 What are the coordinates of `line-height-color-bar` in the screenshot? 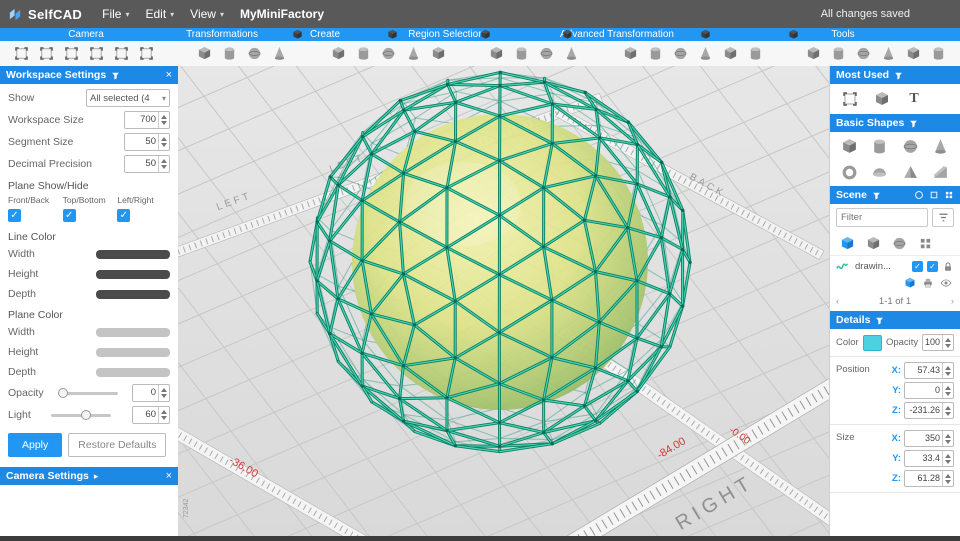 It's located at (133, 274).